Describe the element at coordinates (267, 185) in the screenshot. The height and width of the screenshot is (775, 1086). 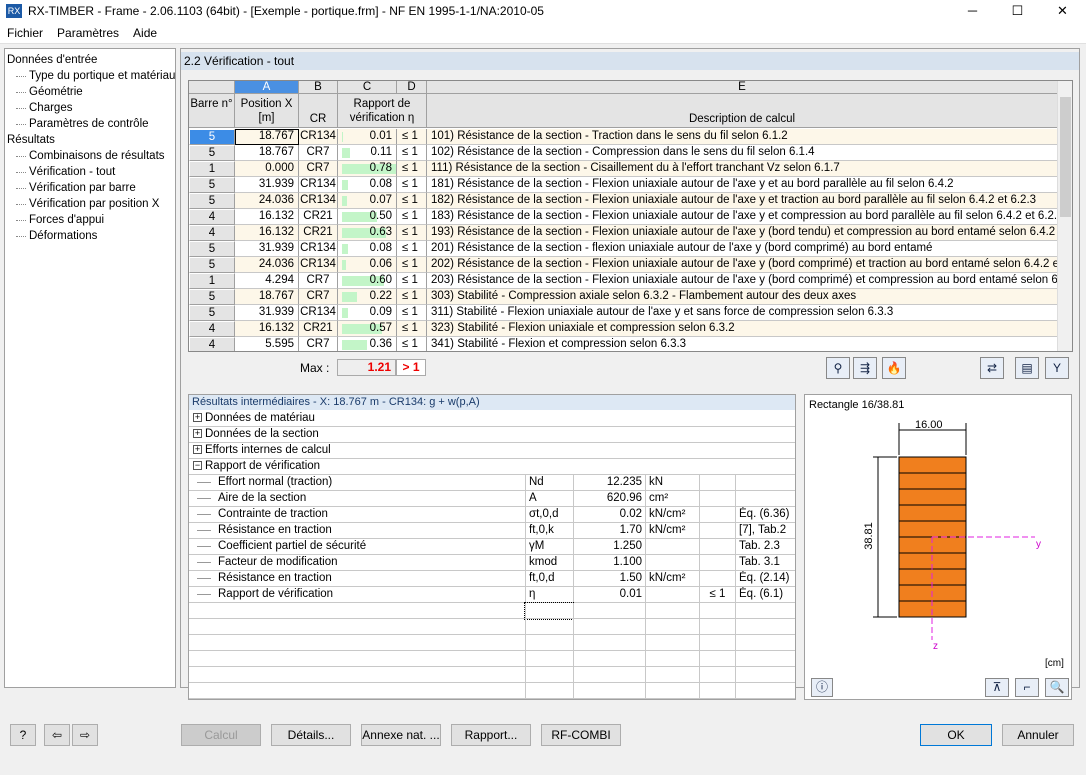
I see `position-cell: 31.939` at that location.